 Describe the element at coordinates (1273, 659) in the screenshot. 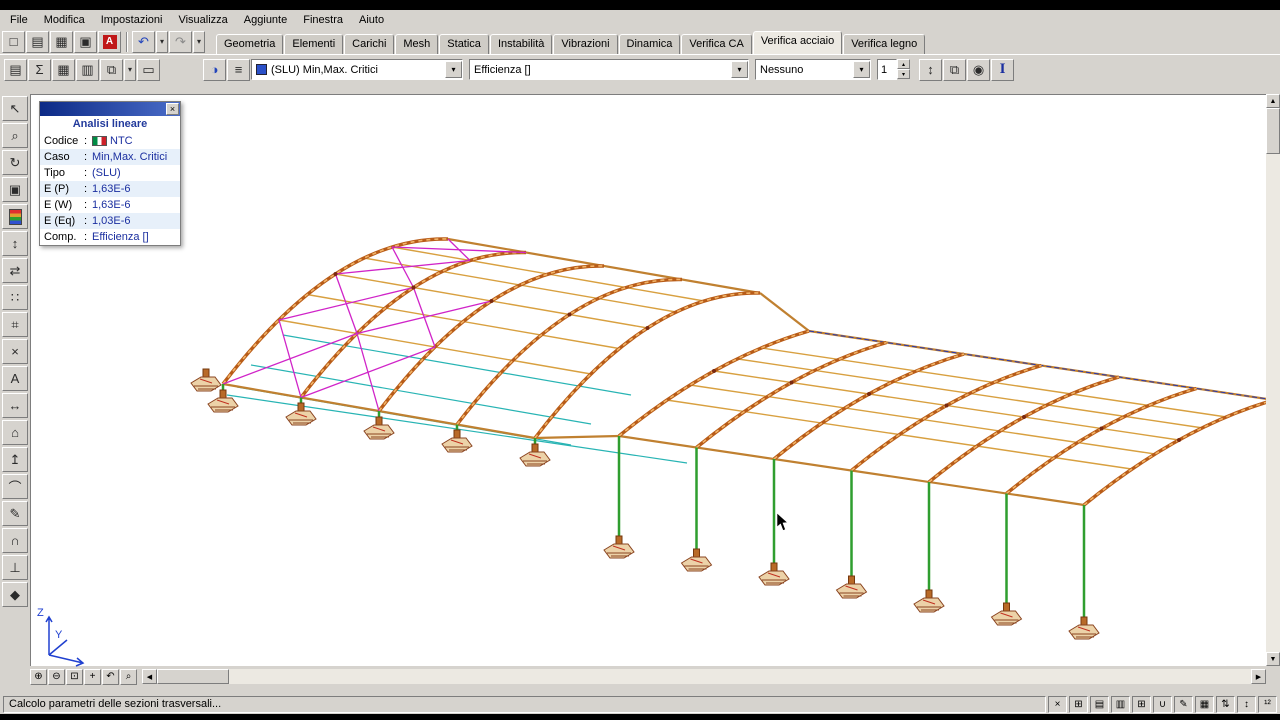

I see `scroll-down-icon: ▼` at that location.